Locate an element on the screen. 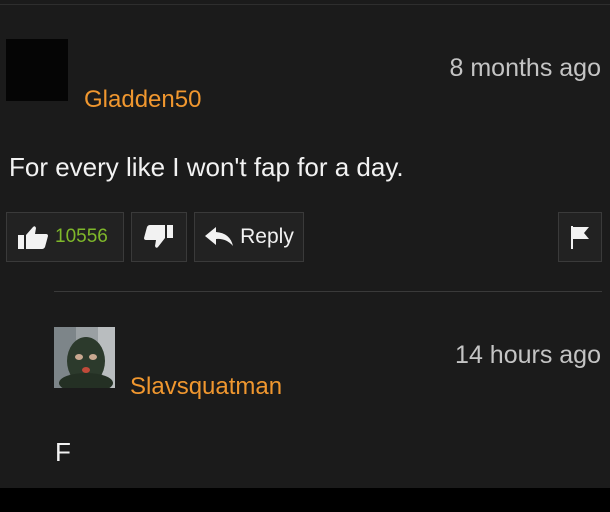  thumbs-down-icon is located at coordinates (158, 236).